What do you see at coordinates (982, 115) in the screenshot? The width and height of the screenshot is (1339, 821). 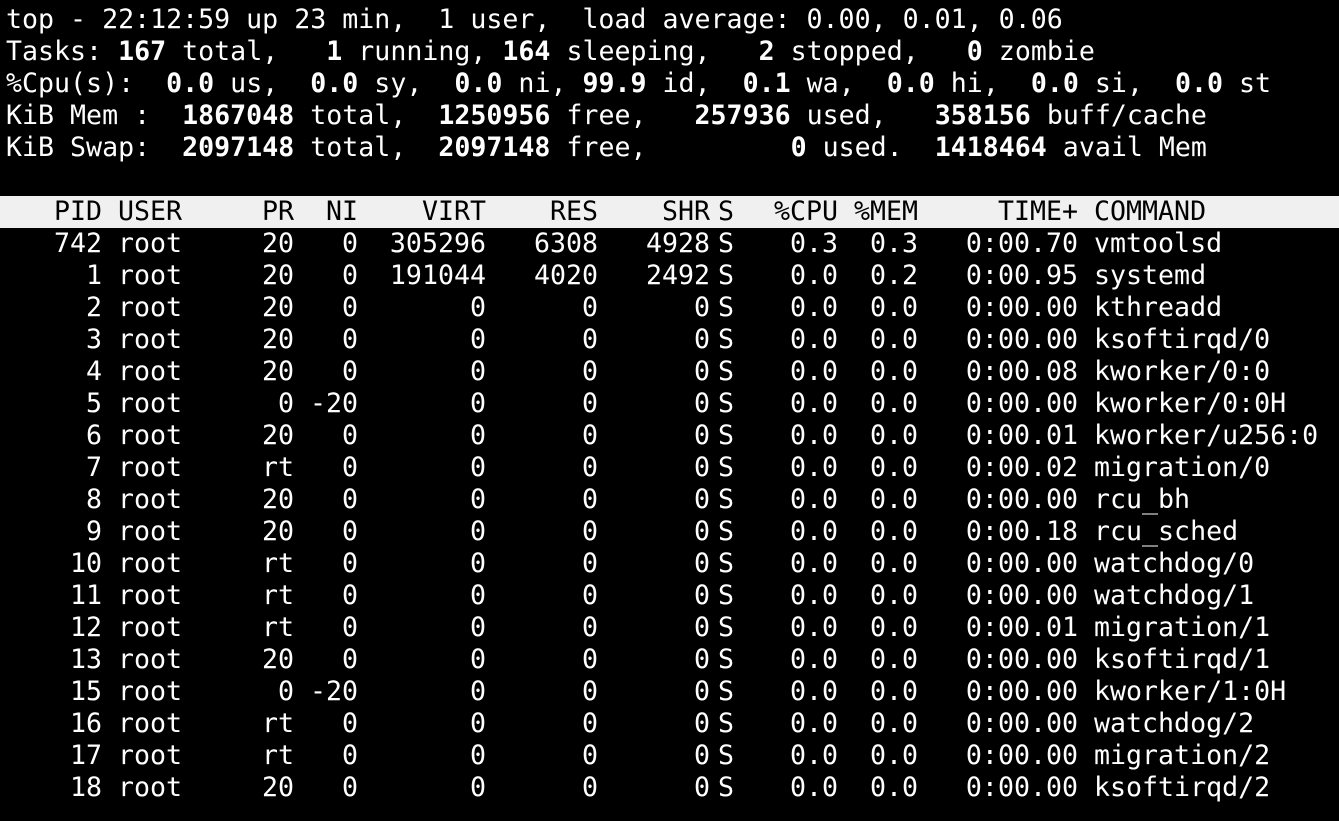 I see `mem-buff: 358156` at bounding box center [982, 115].